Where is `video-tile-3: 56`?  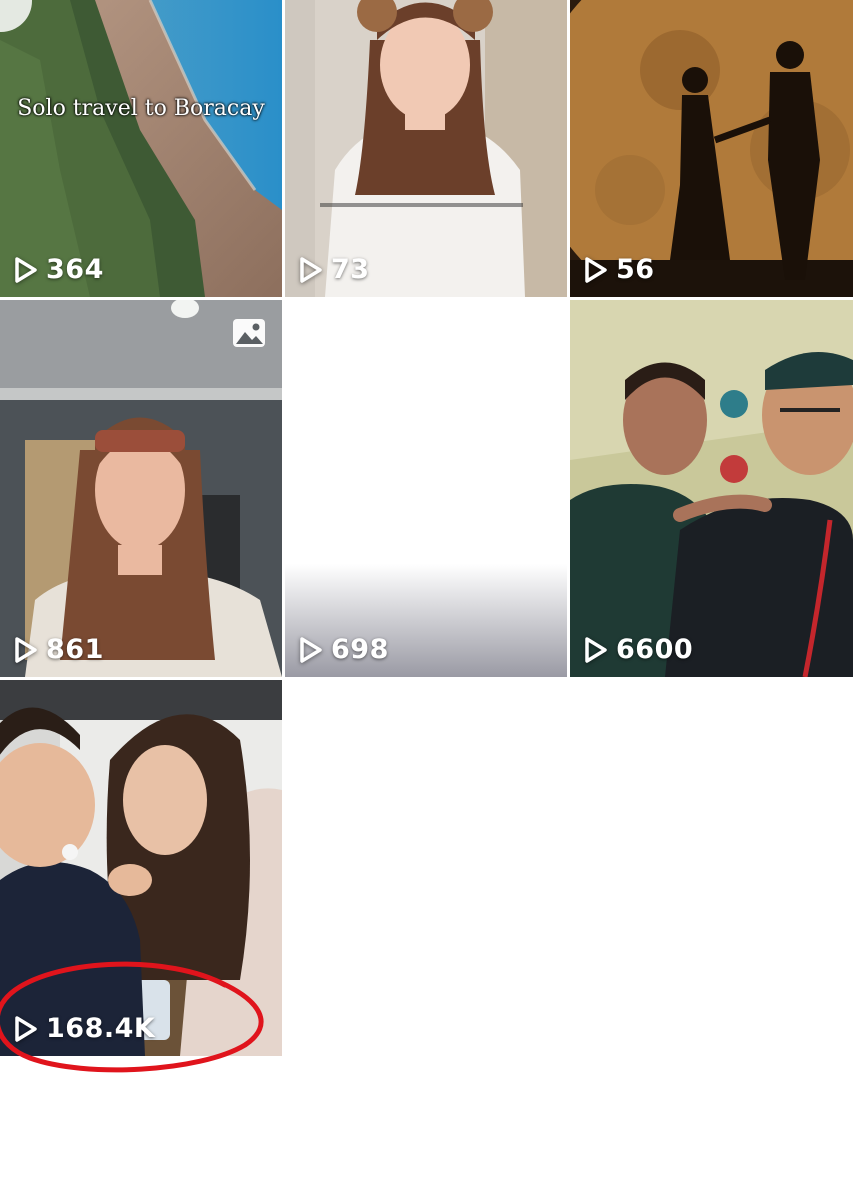 video-tile-3: 56 is located at coordinates (711, 148).